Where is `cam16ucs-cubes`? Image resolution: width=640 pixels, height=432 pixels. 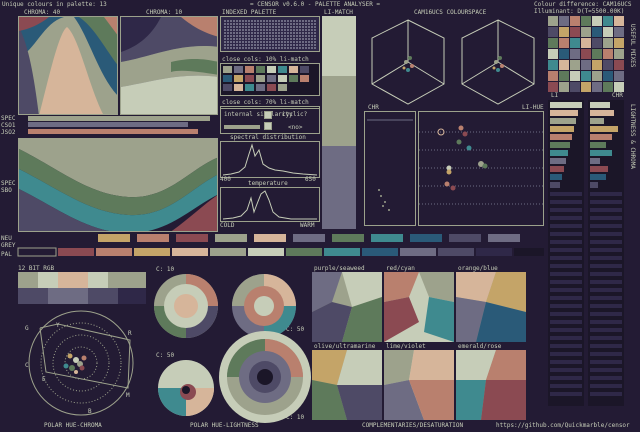
cam16ucs-cubes is located at coordinates (453, 62).